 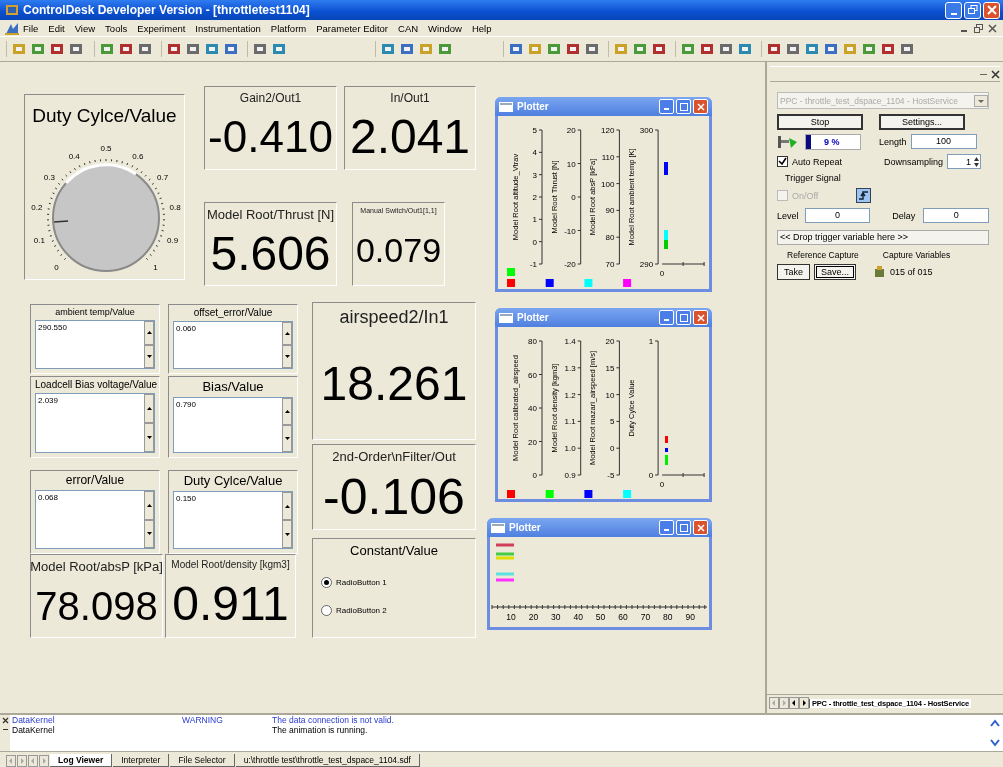 What do you see at coordinates (49, 177) in the screenshot?
I see `tick-label: 0.3` at bounding box center [49, 177].